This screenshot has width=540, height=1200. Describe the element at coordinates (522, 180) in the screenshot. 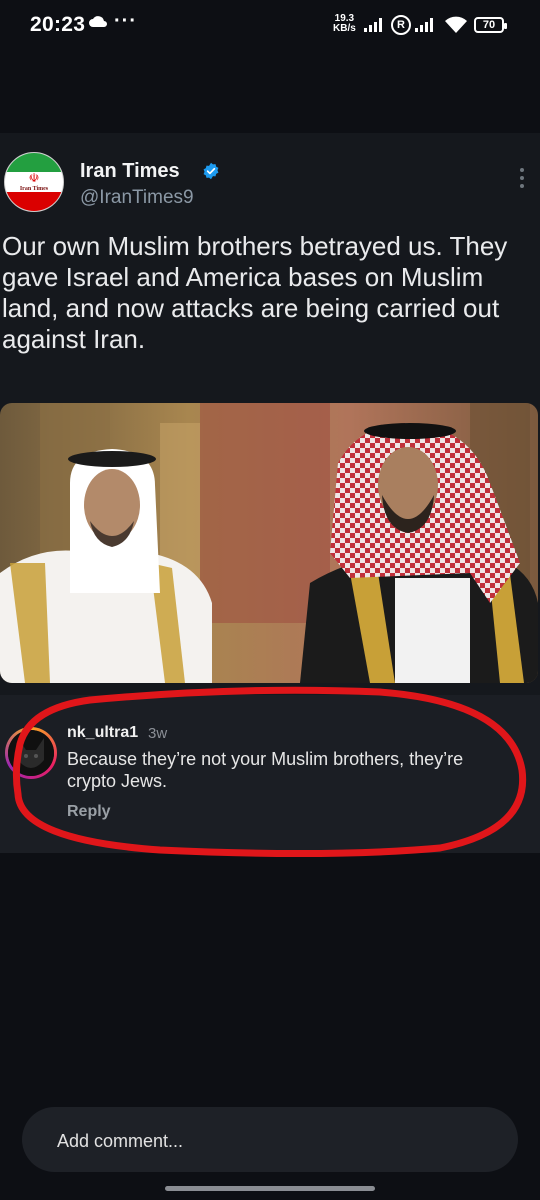

I see `more-options-icon` at that location.